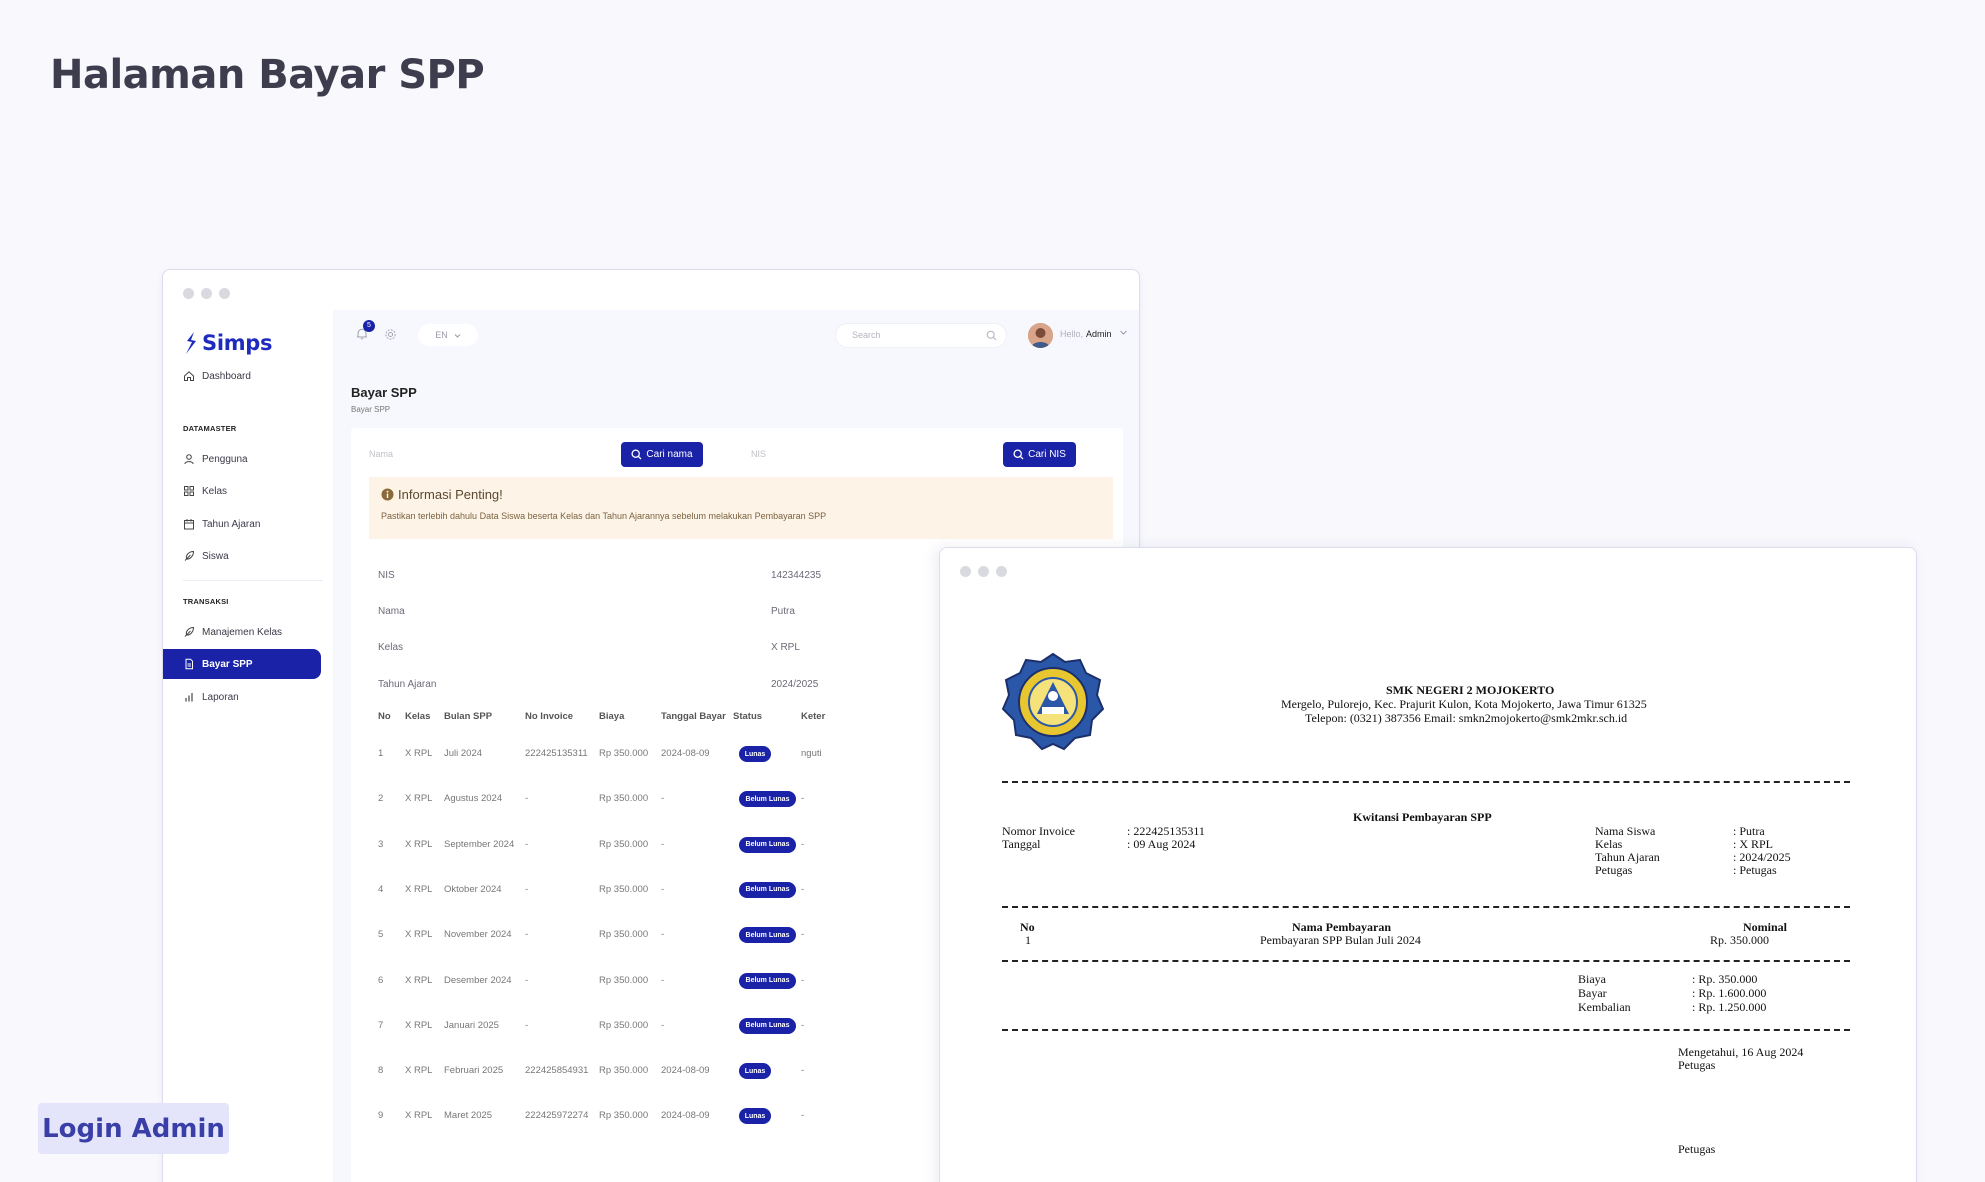 The height and width of the screenshot is (1182, 1985). What do you see at coordinates (189, 697) in the screenshot?
I see `bar-chart-icon` at bounding box center [189, 697].